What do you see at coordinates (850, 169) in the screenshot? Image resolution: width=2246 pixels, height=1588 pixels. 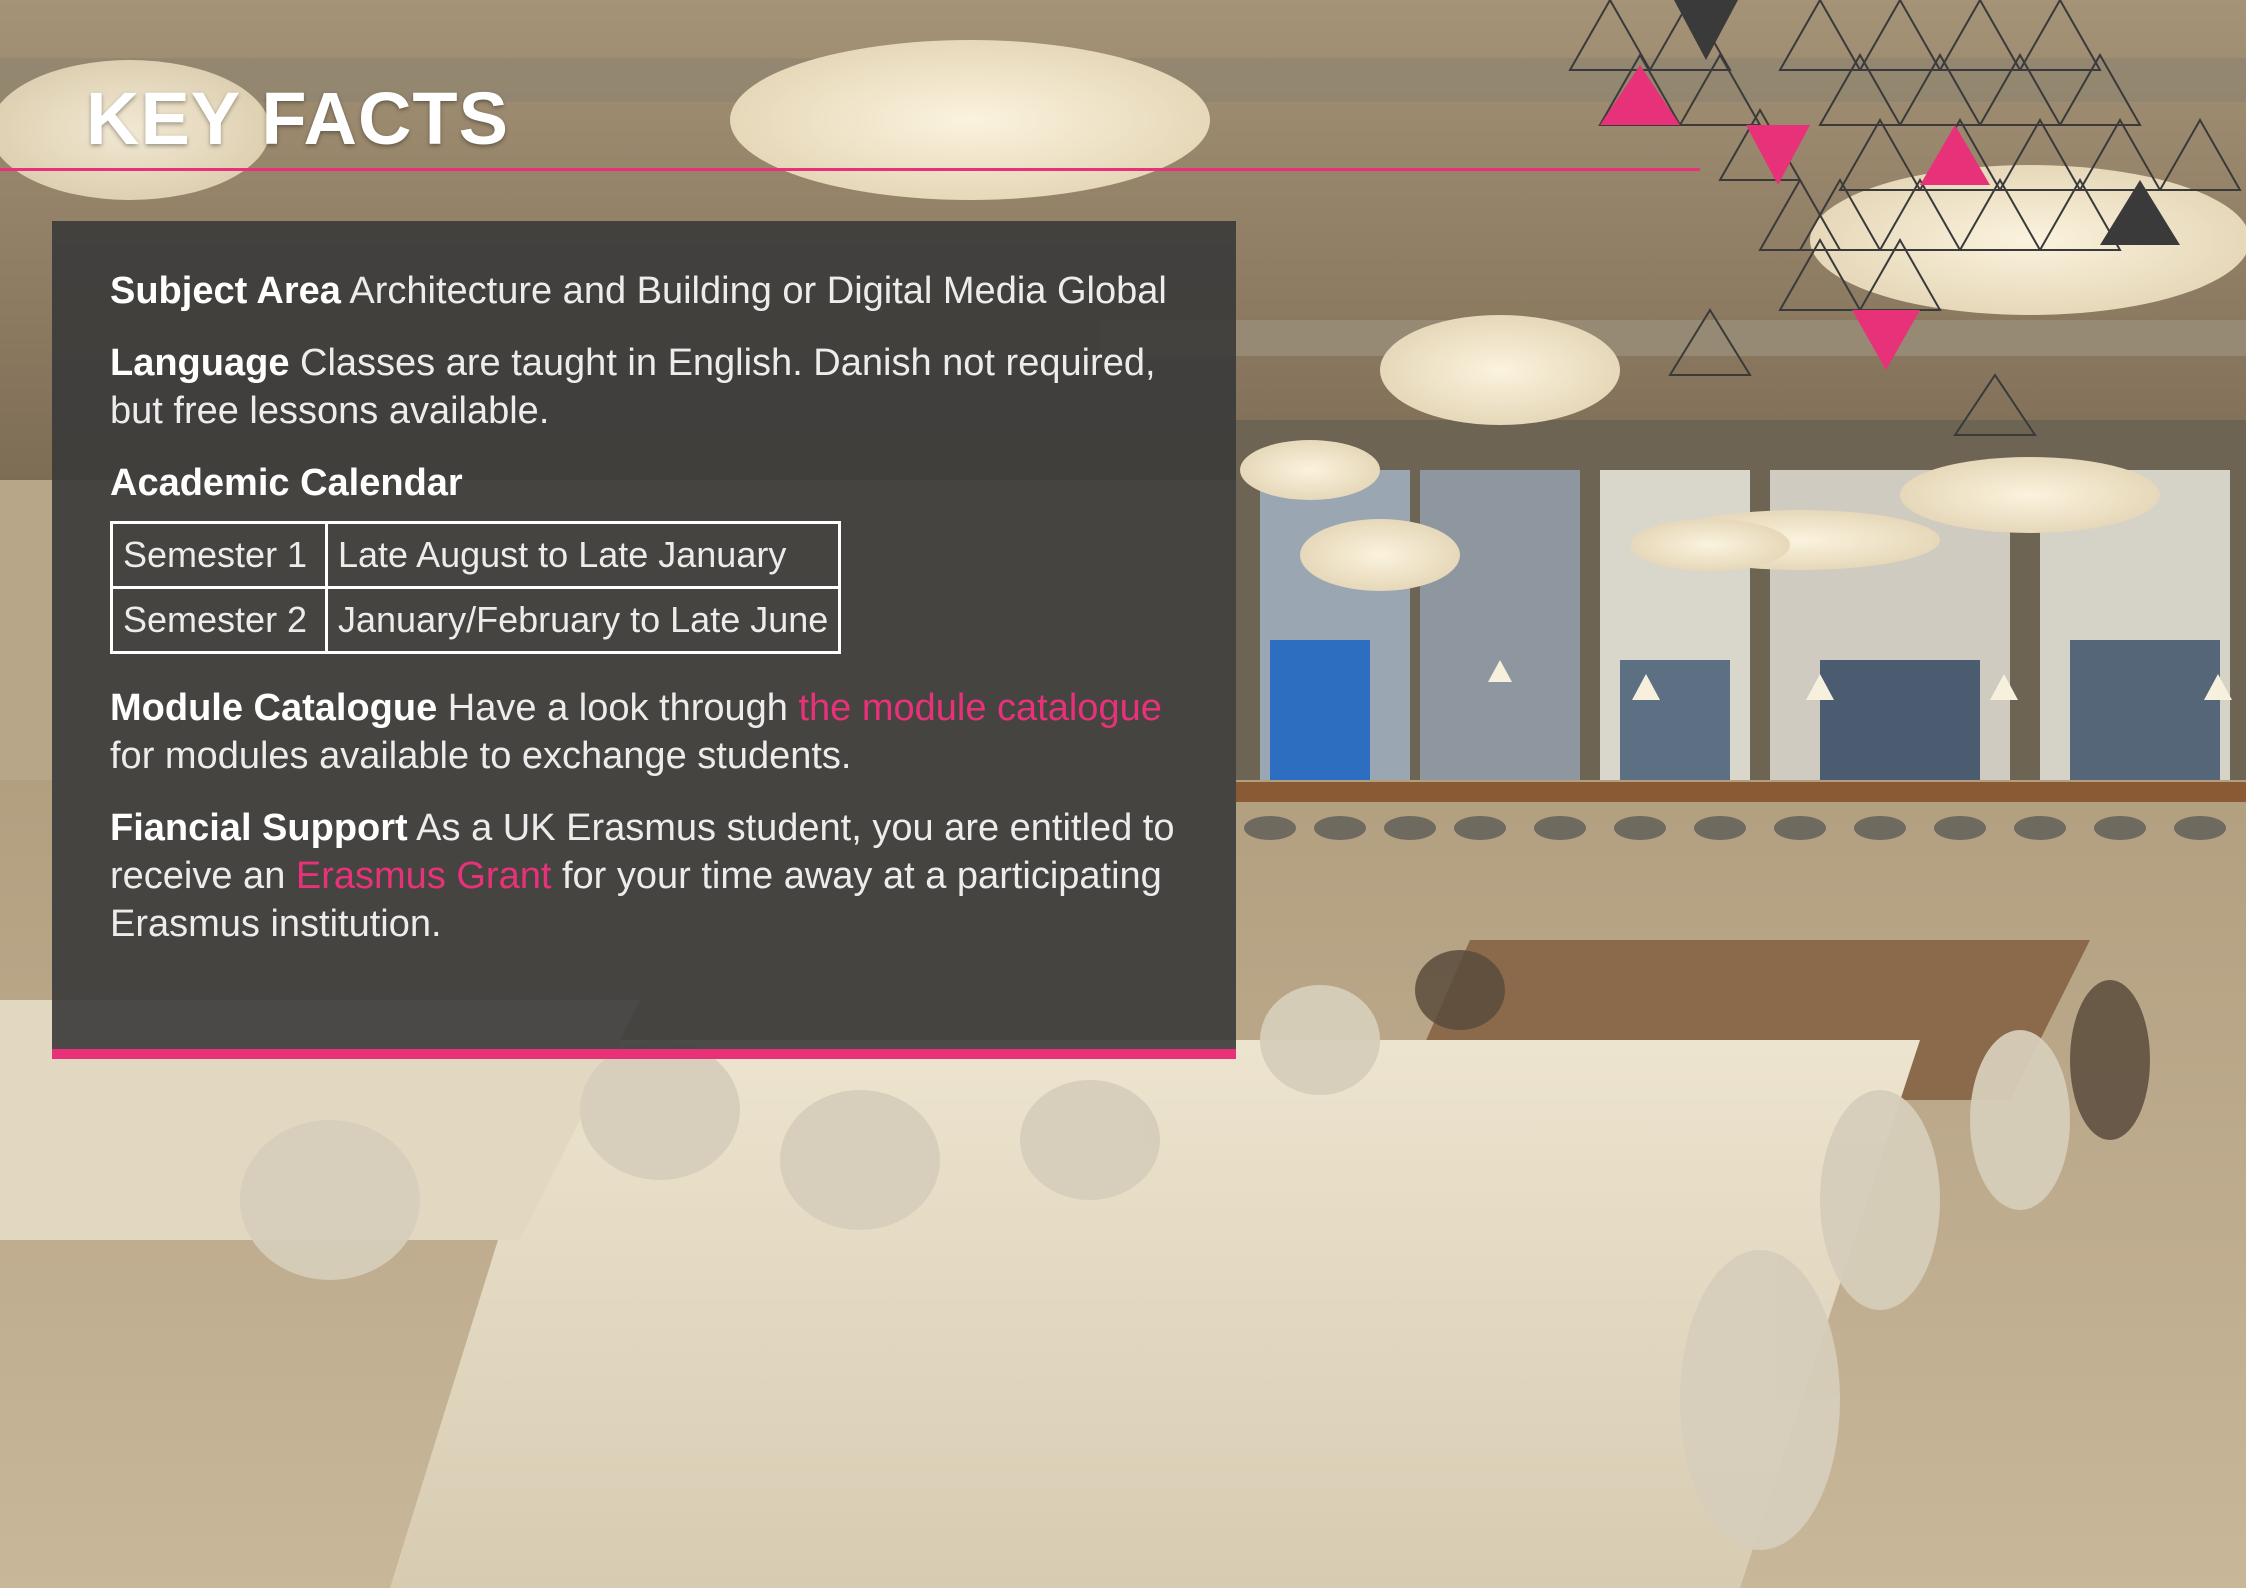 I see `title-underline` at bounding box center [850, 169].